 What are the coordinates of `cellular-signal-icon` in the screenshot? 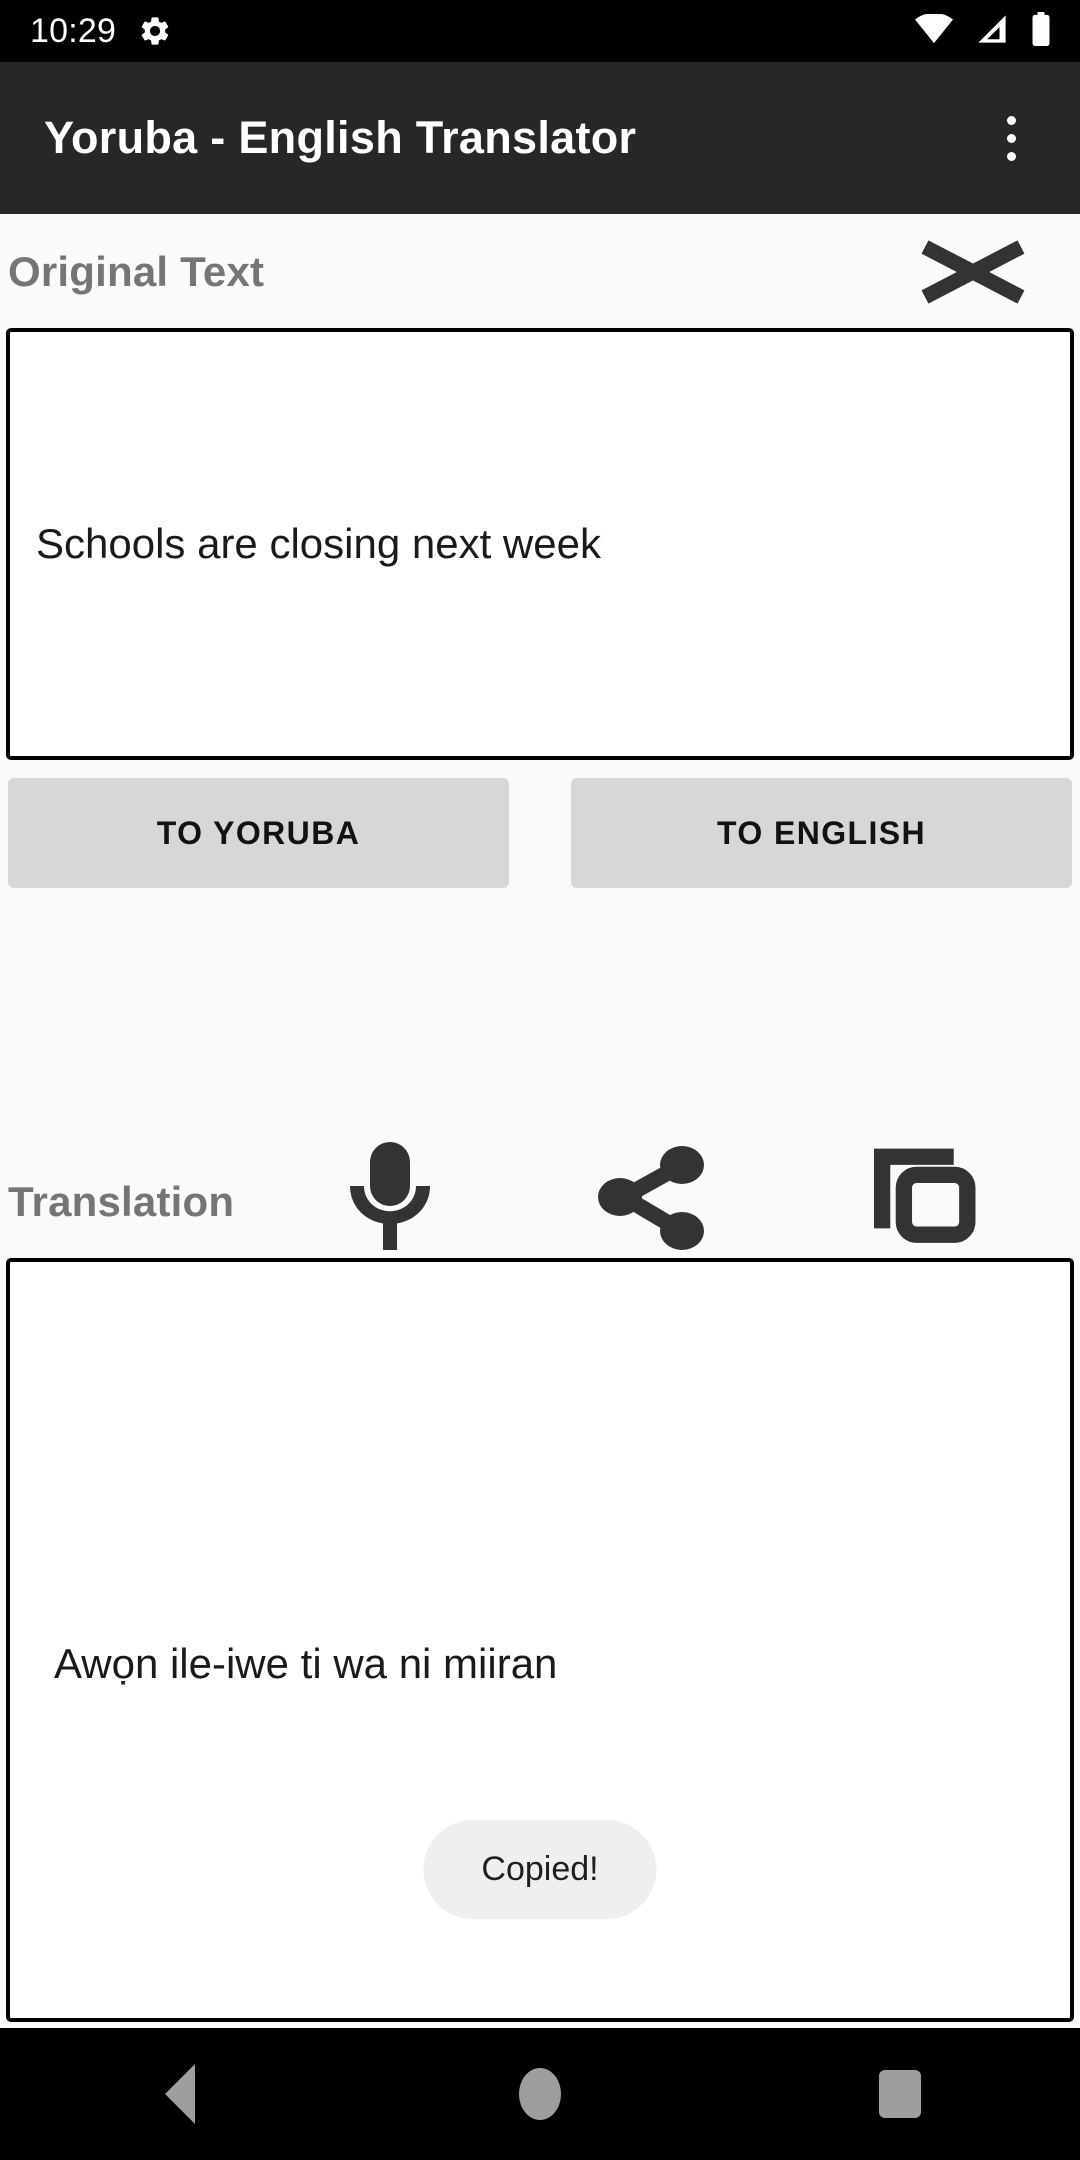 It's located at (992, 31).